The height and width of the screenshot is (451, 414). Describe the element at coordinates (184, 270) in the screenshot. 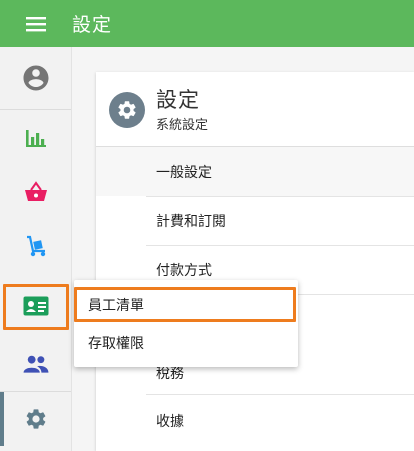

I see `settings-item-label: 付款方式` at that location.